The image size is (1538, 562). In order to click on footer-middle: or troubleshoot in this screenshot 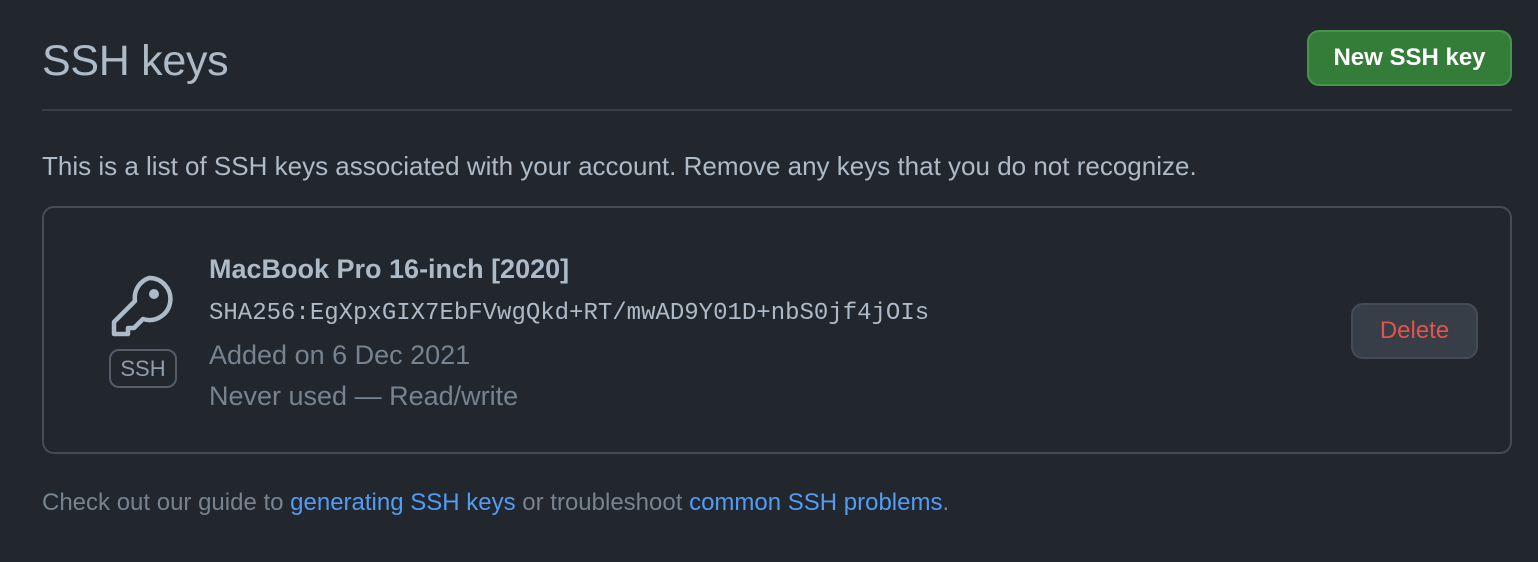, I will do `click(602, 502)`.